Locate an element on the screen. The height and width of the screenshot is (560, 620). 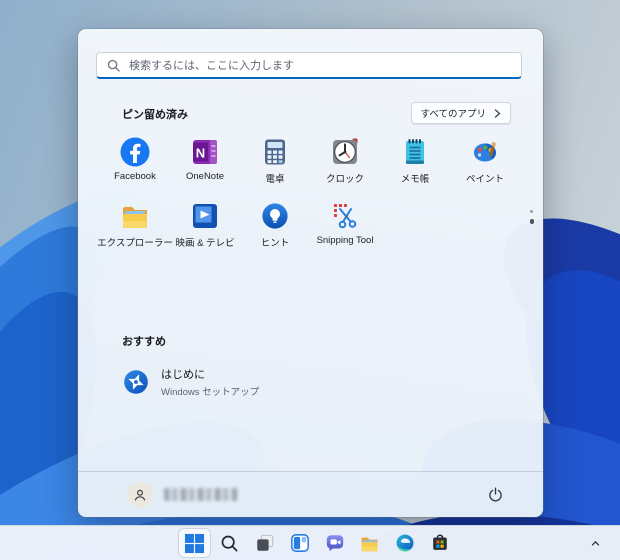
chat-icon is located at coordinates (334, 543).